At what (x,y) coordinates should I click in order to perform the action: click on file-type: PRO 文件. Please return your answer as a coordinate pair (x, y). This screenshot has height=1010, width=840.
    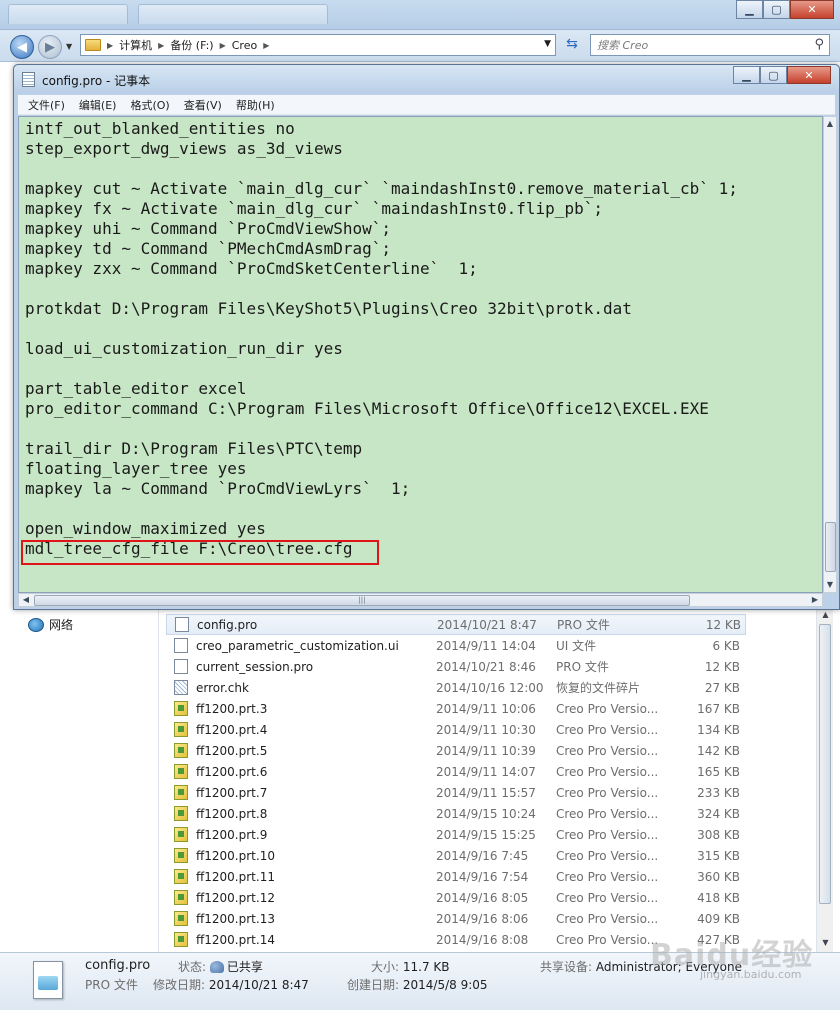
    Looking at the image, I should click on (582, 667).